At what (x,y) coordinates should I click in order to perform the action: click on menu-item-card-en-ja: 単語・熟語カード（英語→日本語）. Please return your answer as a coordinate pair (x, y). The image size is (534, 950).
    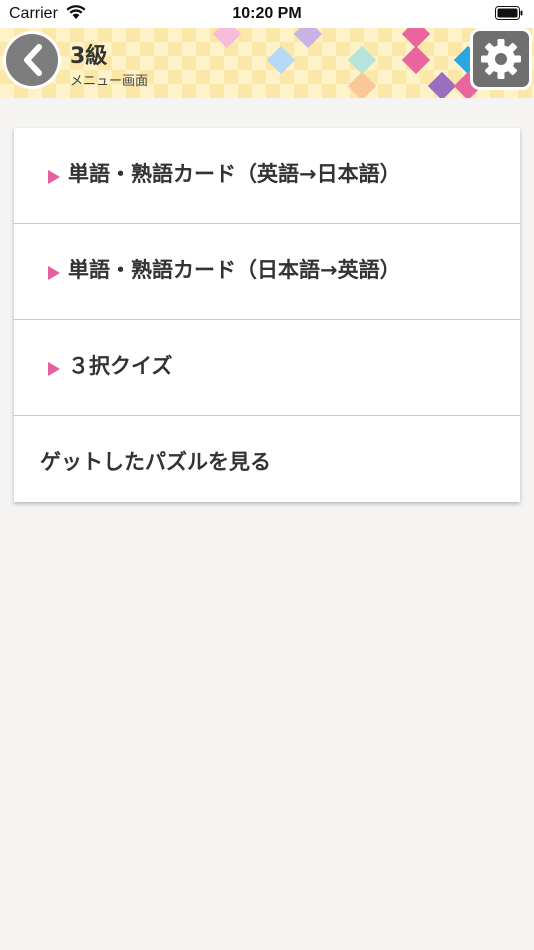
    Looking at the image, I should click on (267, 176).